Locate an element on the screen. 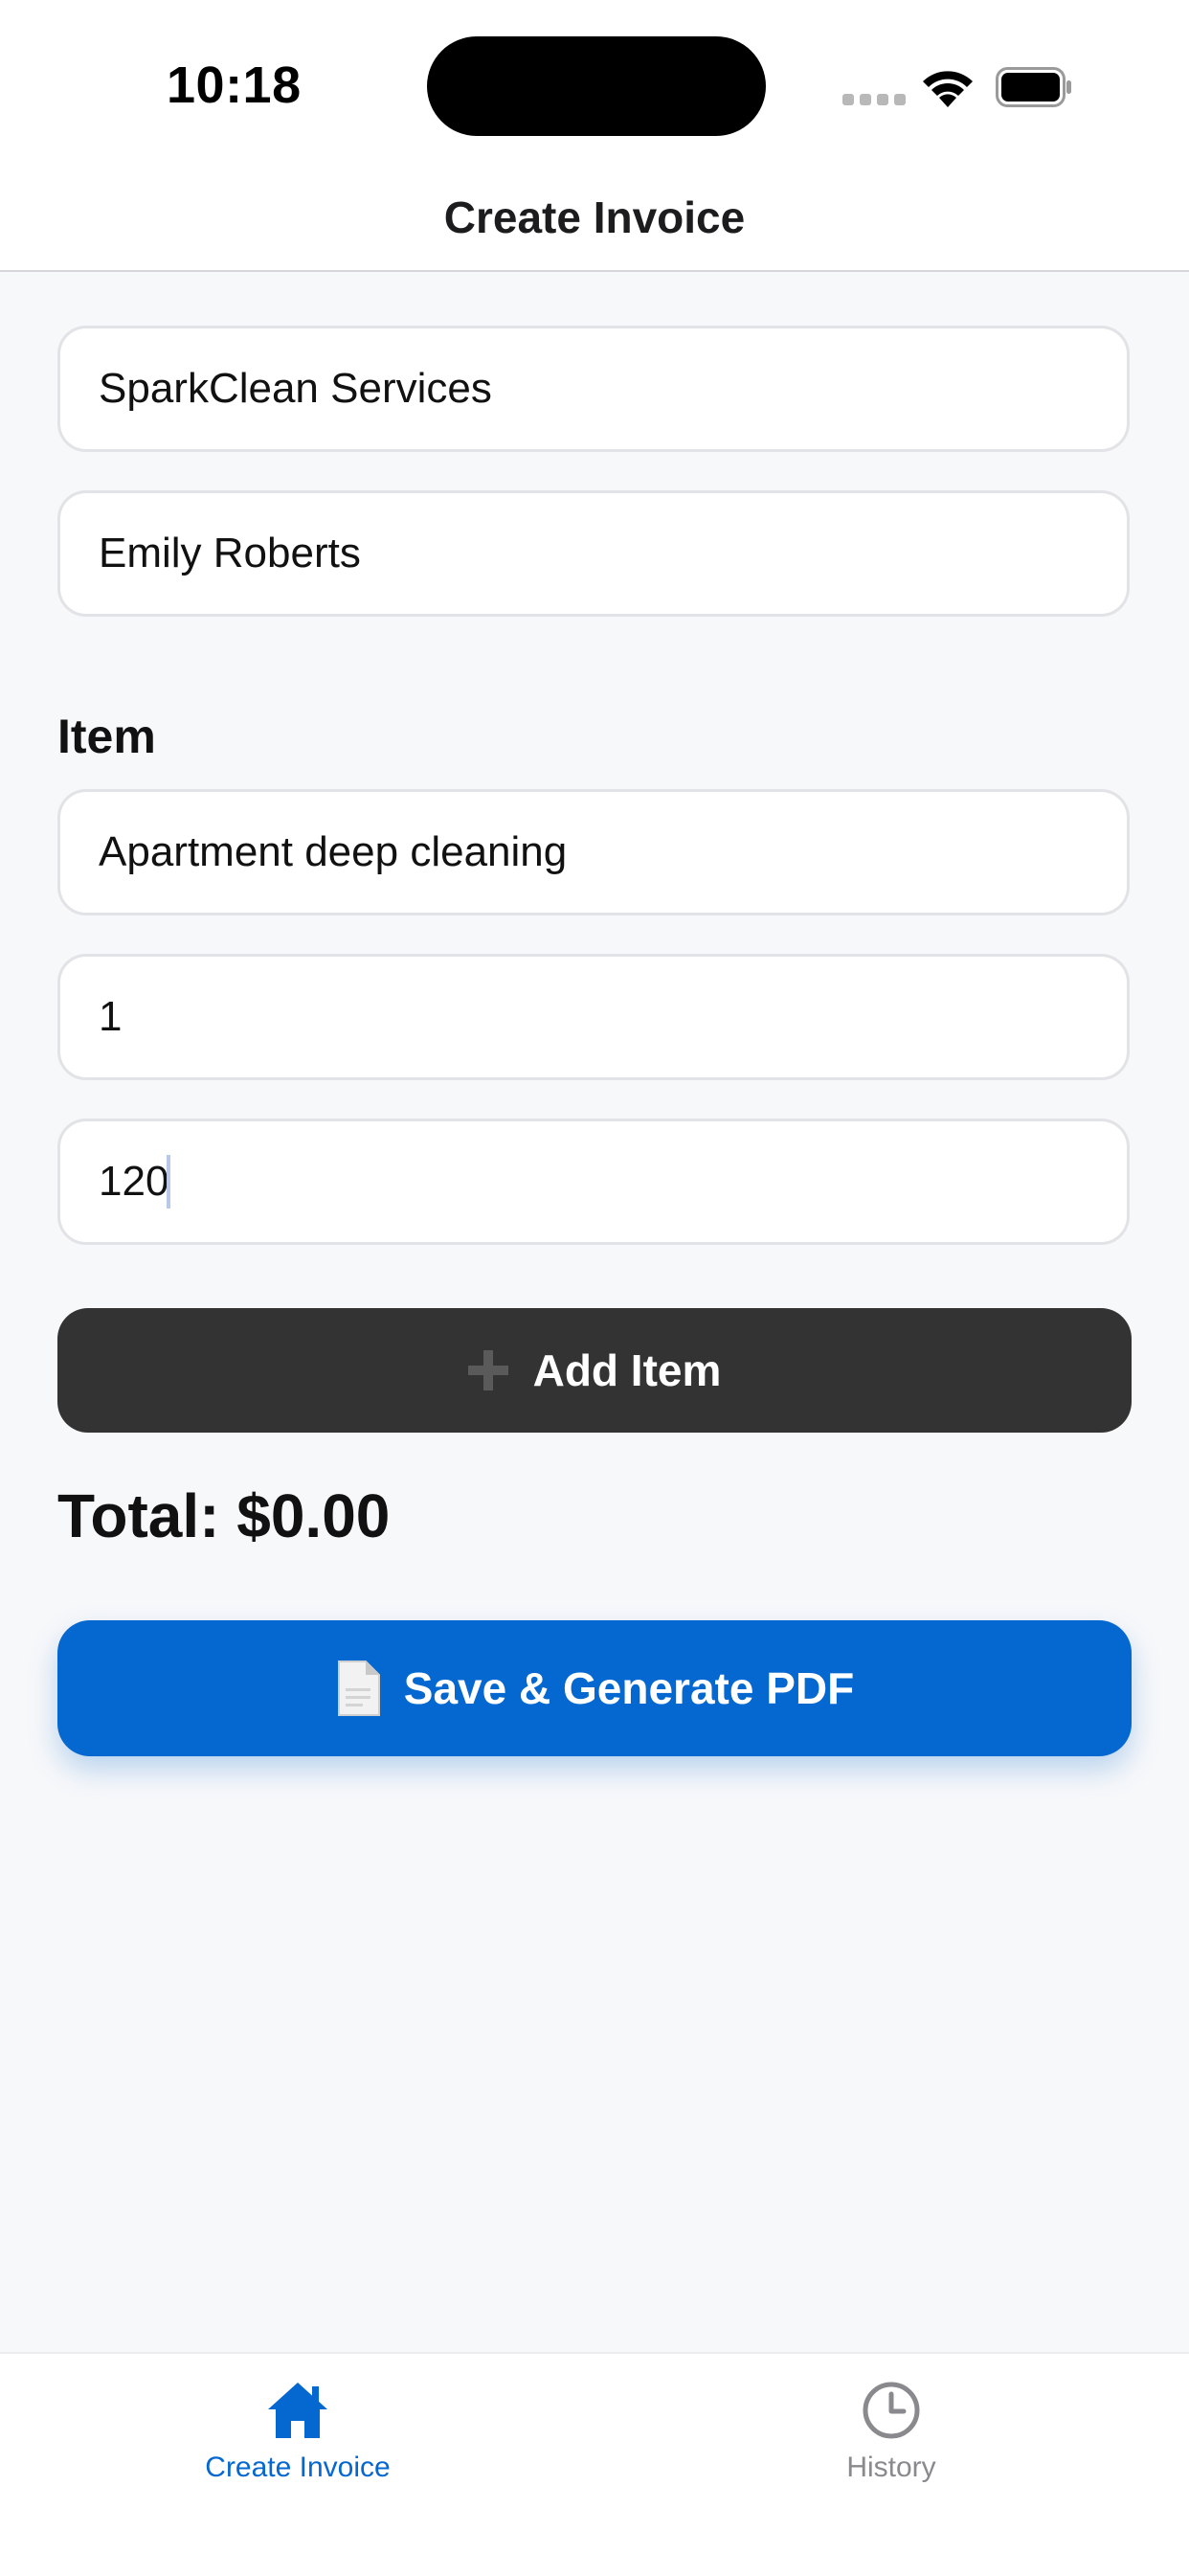  wifi-icon is located at coordinates (948, 89).